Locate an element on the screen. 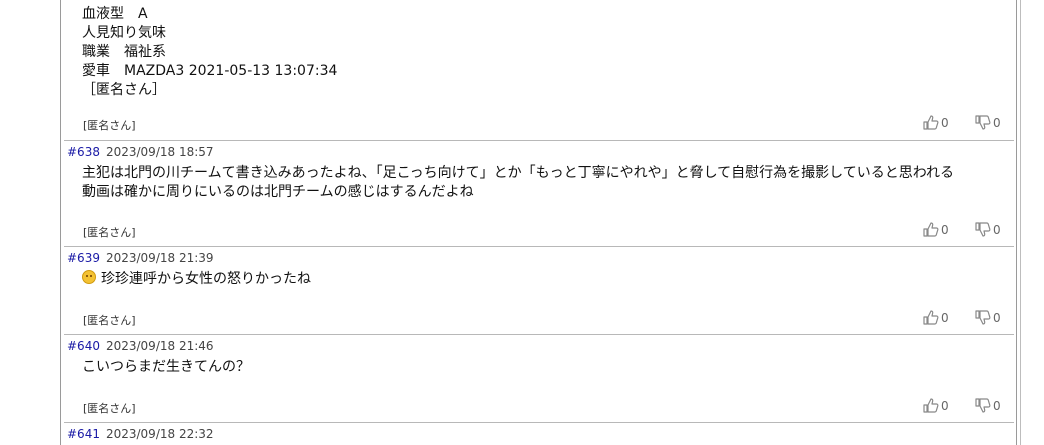  post-line: 珍珍連呼から女性の怒りかったね is located at coordinates (196, 279).